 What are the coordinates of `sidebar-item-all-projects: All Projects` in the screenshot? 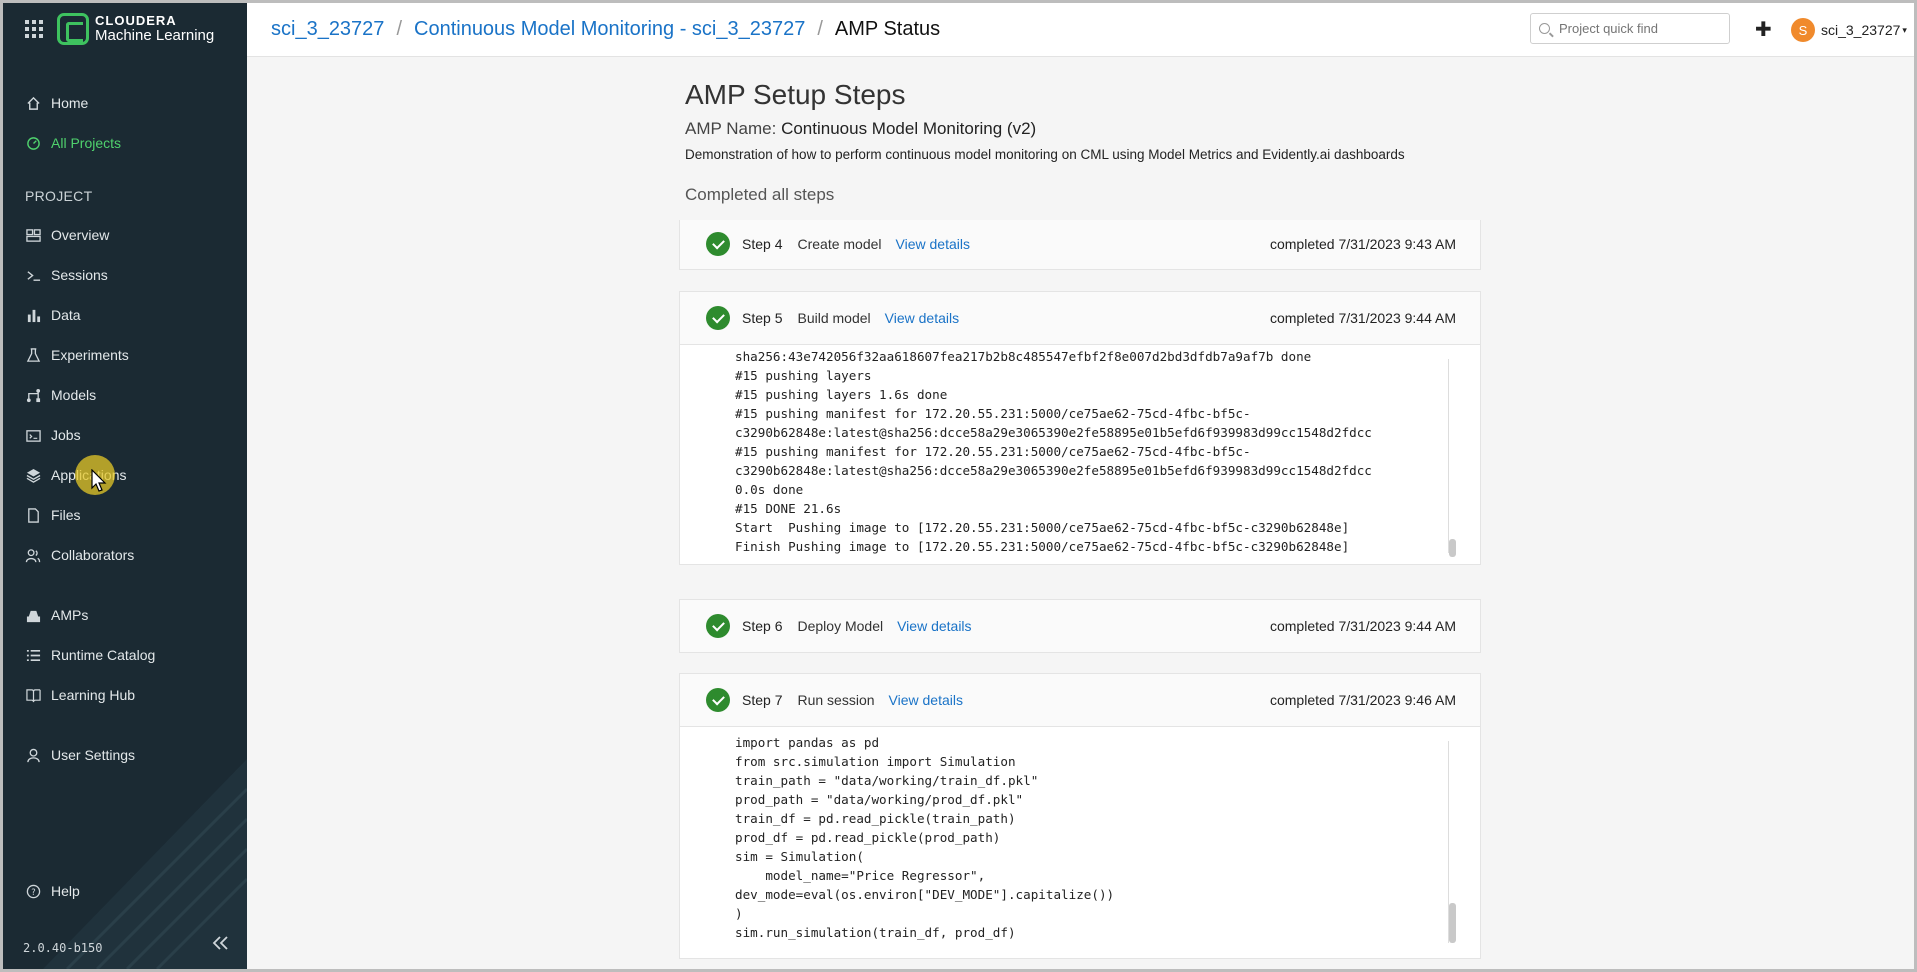 It's located at (73, 143).